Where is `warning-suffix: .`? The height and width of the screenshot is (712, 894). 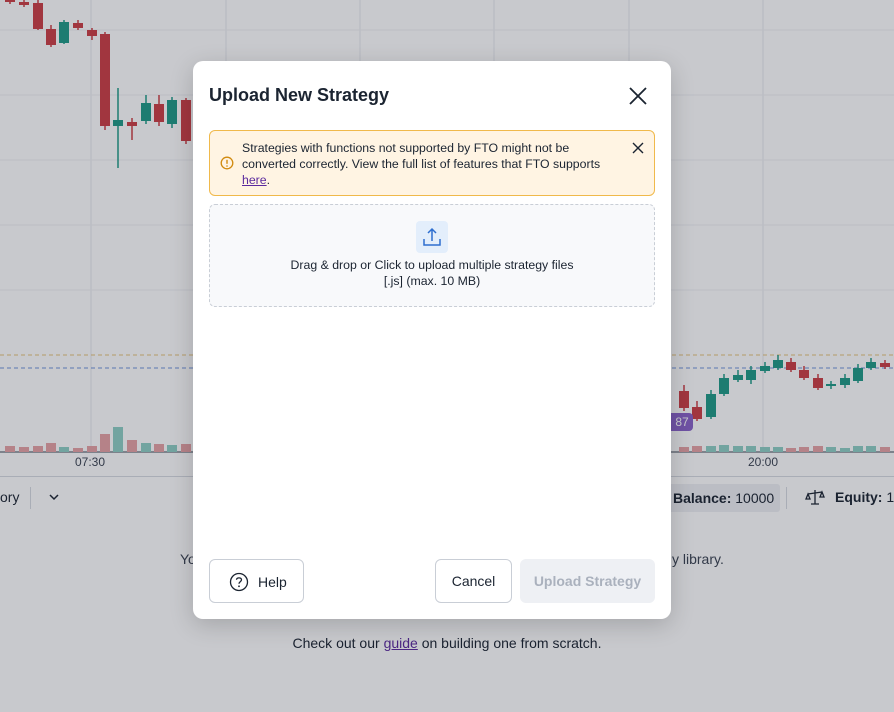 warning-suffix: . is located at coordinates (268, 180).